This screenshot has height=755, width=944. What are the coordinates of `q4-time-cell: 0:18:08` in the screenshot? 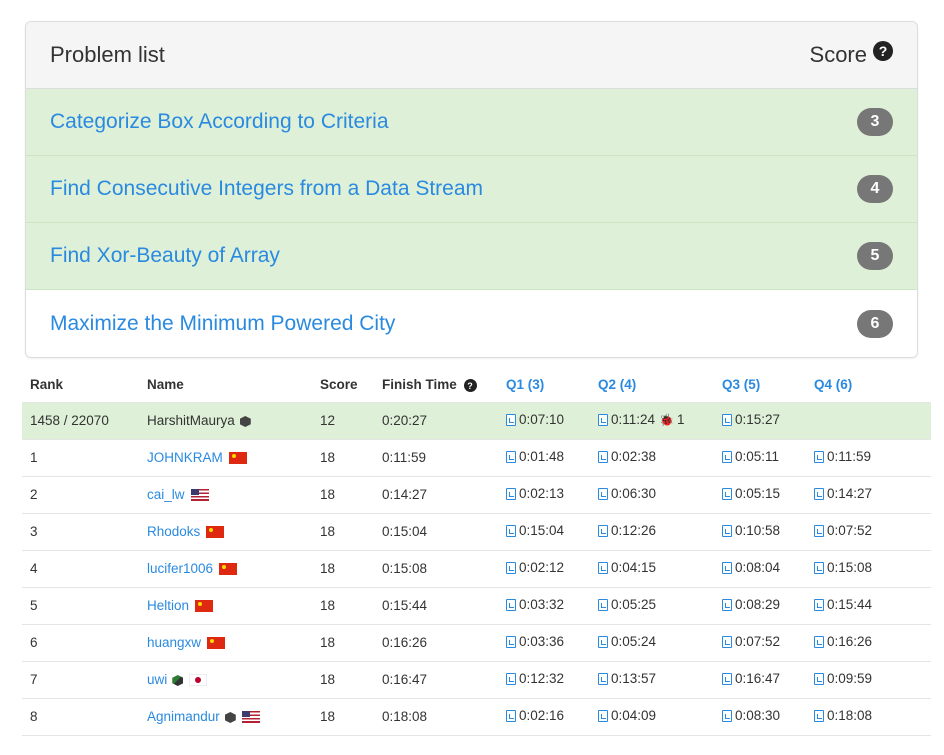 It's located at (868, 716).